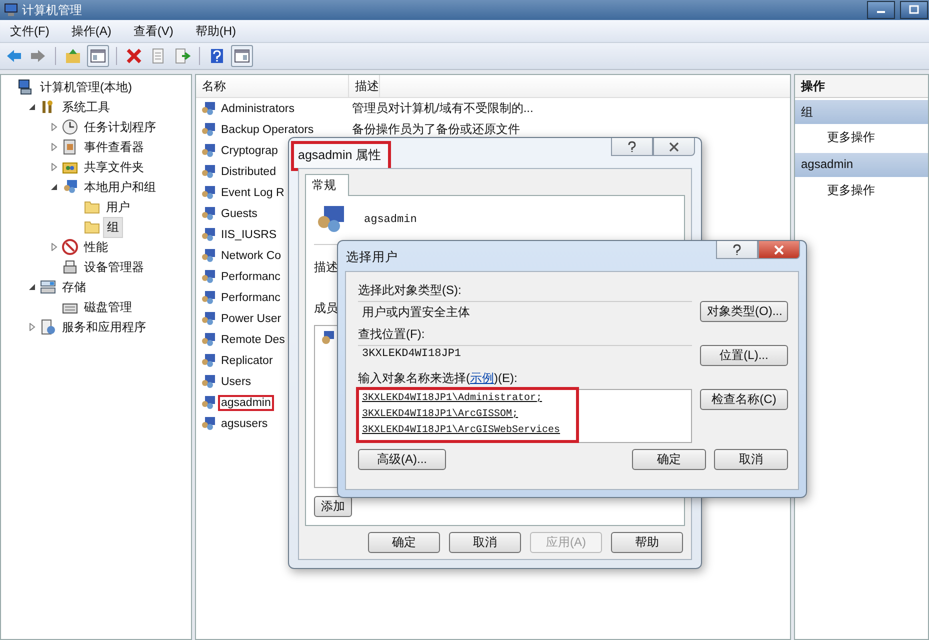  Describe the element at coordinates (326, 267) in the screenshot. I see `field-label: 描述` at that location.